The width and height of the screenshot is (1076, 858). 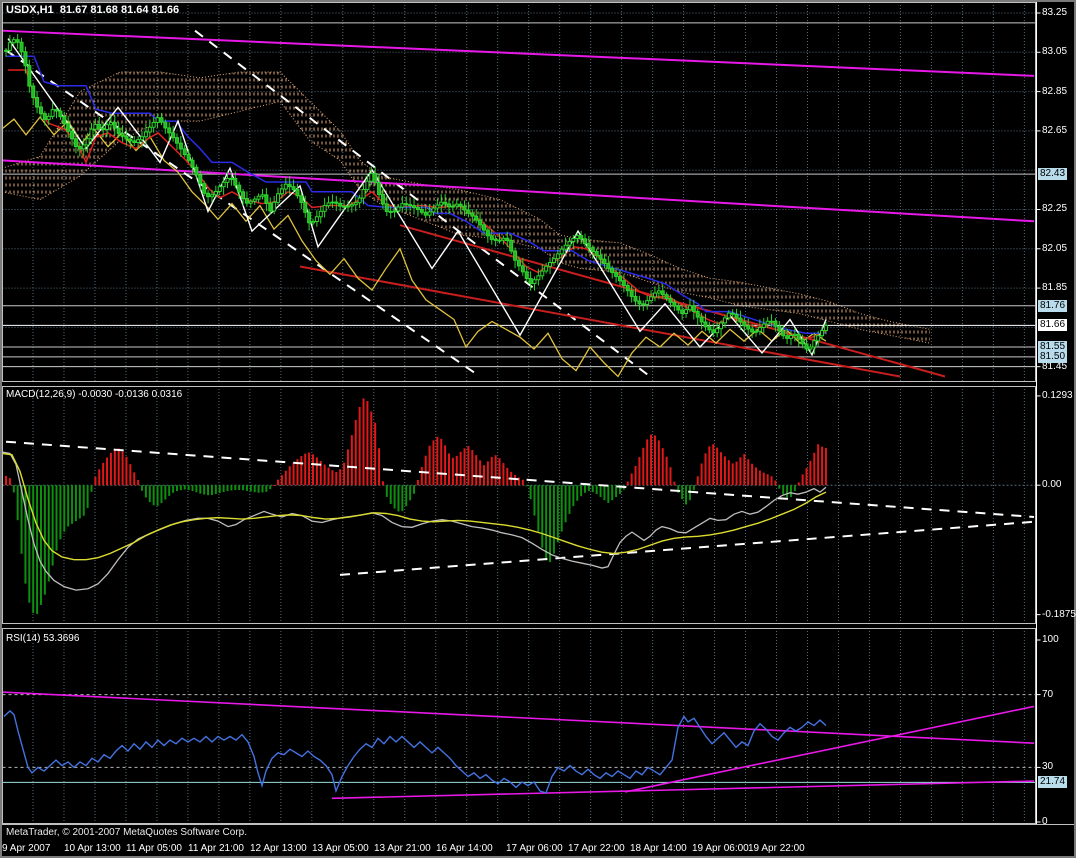 I want to click on price-axis-label: 100, so click(x=1050, y=639).